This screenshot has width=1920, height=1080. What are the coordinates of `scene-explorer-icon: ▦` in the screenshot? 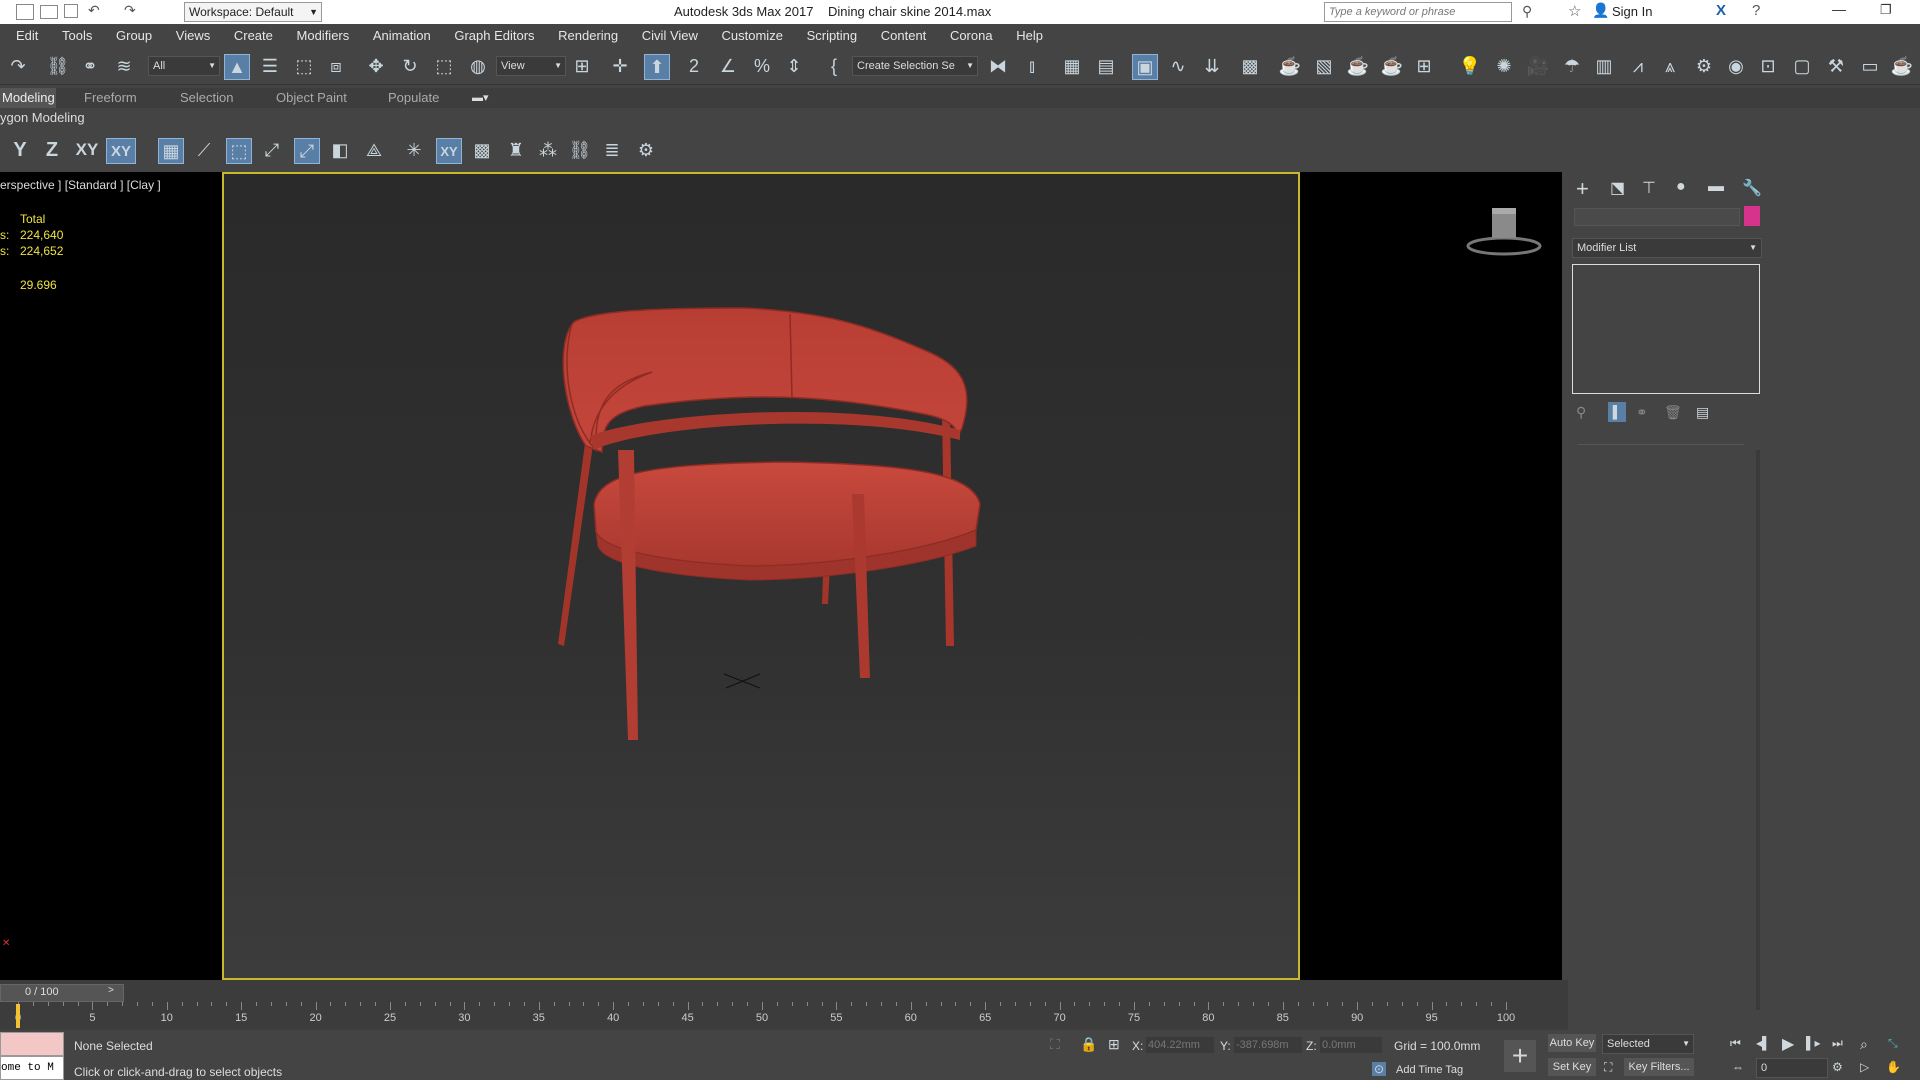 It's located at (1072, 66).